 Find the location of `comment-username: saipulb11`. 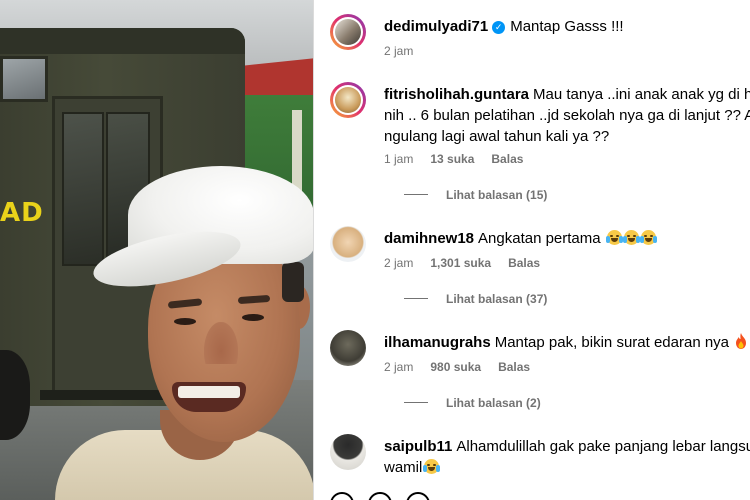

comment-username: saipulb11 is located at coordinates (418, 446).